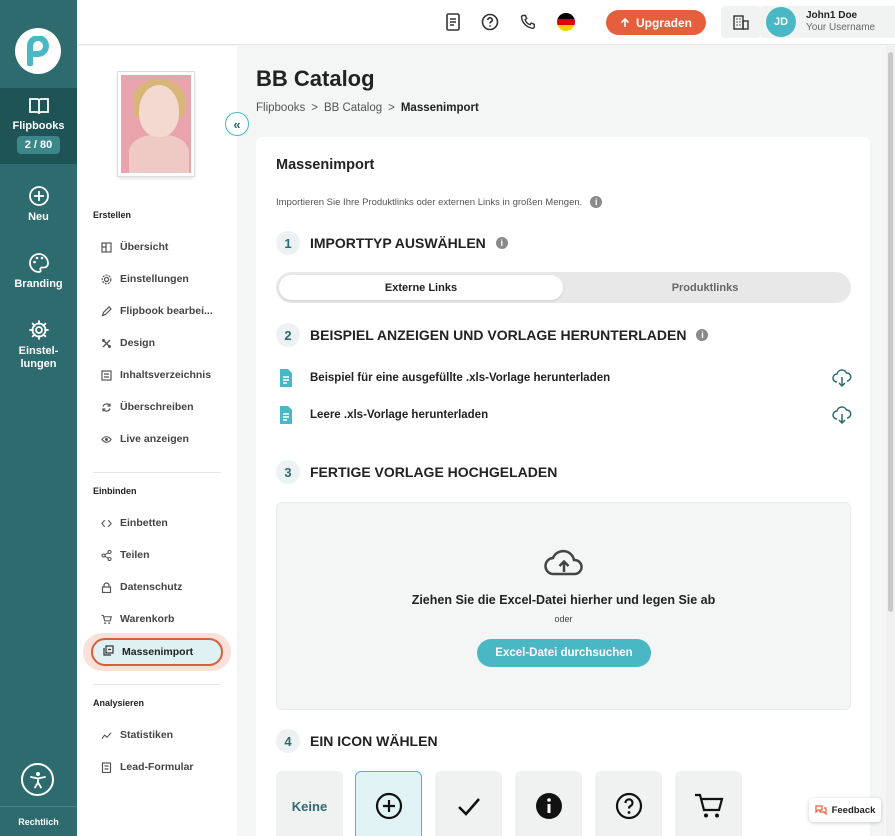 Image resolution: width=895 pixels, height=836 pixels. I want to click on help-icon, so click(490, 22).